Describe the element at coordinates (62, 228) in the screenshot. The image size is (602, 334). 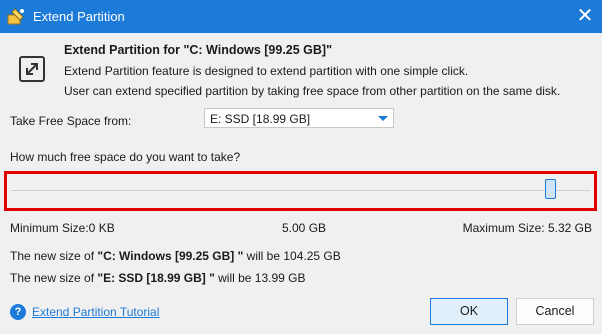
I see `minimum-size: Minimum Size:0 KB` at that location.